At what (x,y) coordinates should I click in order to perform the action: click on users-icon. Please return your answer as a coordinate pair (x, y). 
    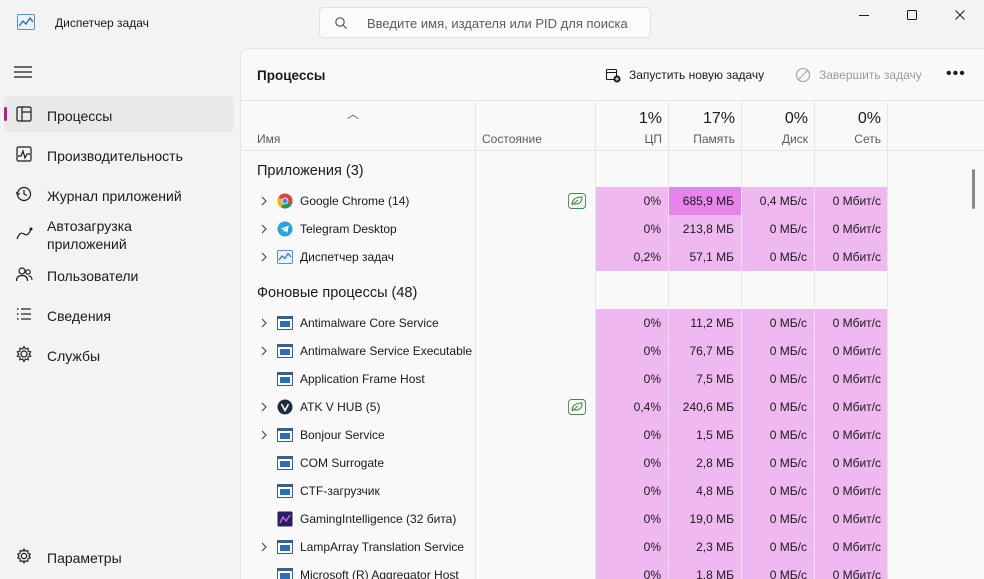
    Looking at the image, I should click on (24, 274).